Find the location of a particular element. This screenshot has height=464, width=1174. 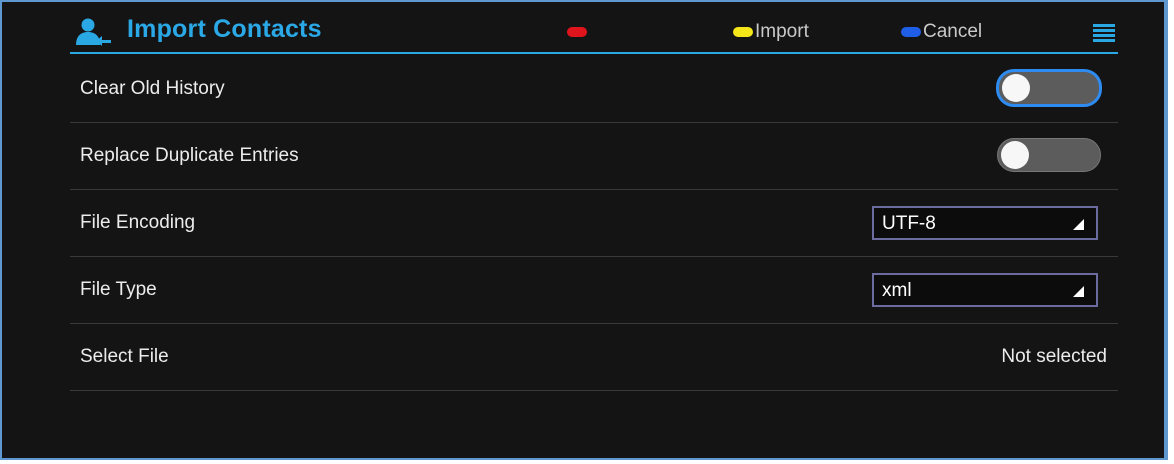

setting-row-file-encoding: File Encoding UTF-8 is located at coordinates (594, 223).